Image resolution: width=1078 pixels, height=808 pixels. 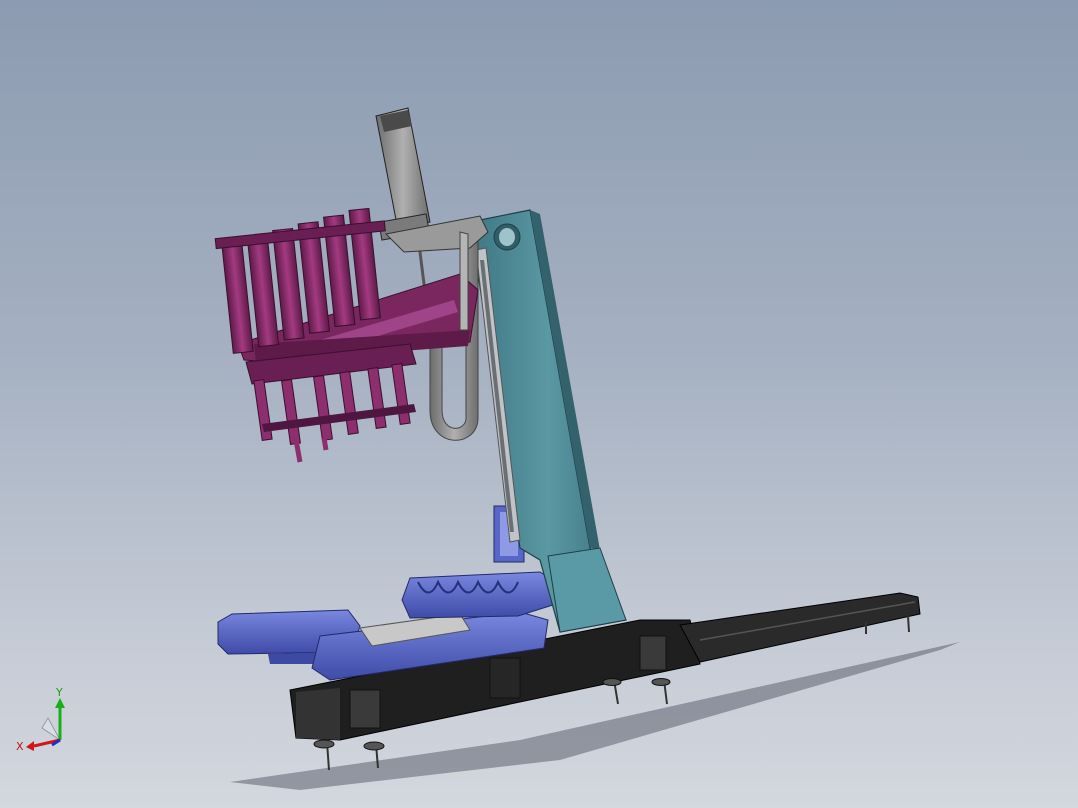 What do you see at coordinates (20, 746) in the screenshot?
I see `x-axis-label: X` at bounding box center [20, 746].